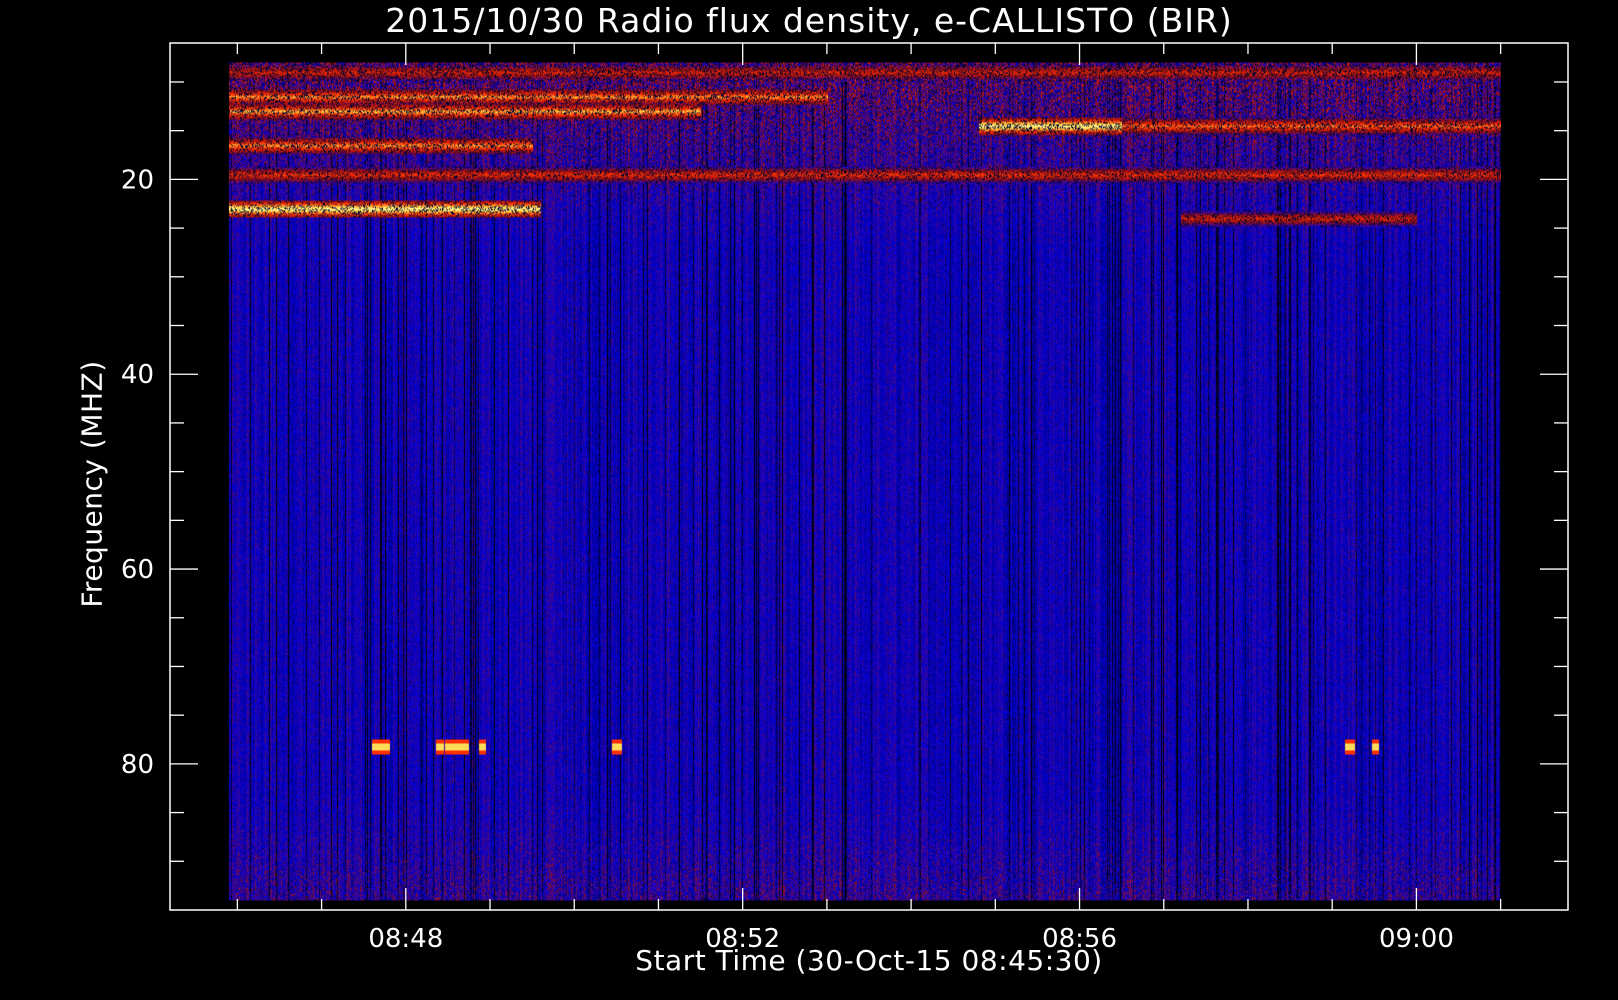 The height and width of the screenshot is (1000, 1618). Describe the element at coordinates (137, 765) in the screenshot. I see `y-tick-label: 80` at that location.